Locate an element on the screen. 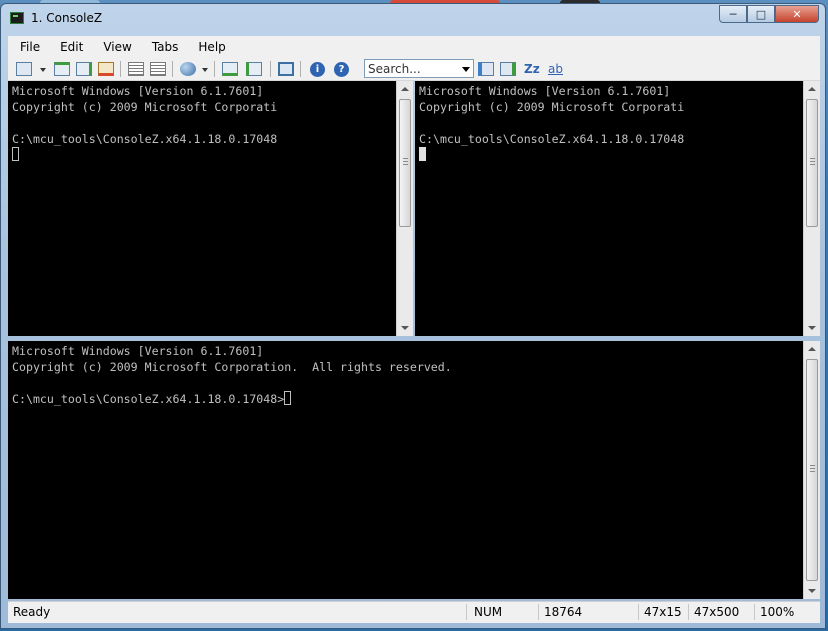 This screenshot has height=631, width=828. buffer-size: 47x500 is located at coordinates (717, 612).